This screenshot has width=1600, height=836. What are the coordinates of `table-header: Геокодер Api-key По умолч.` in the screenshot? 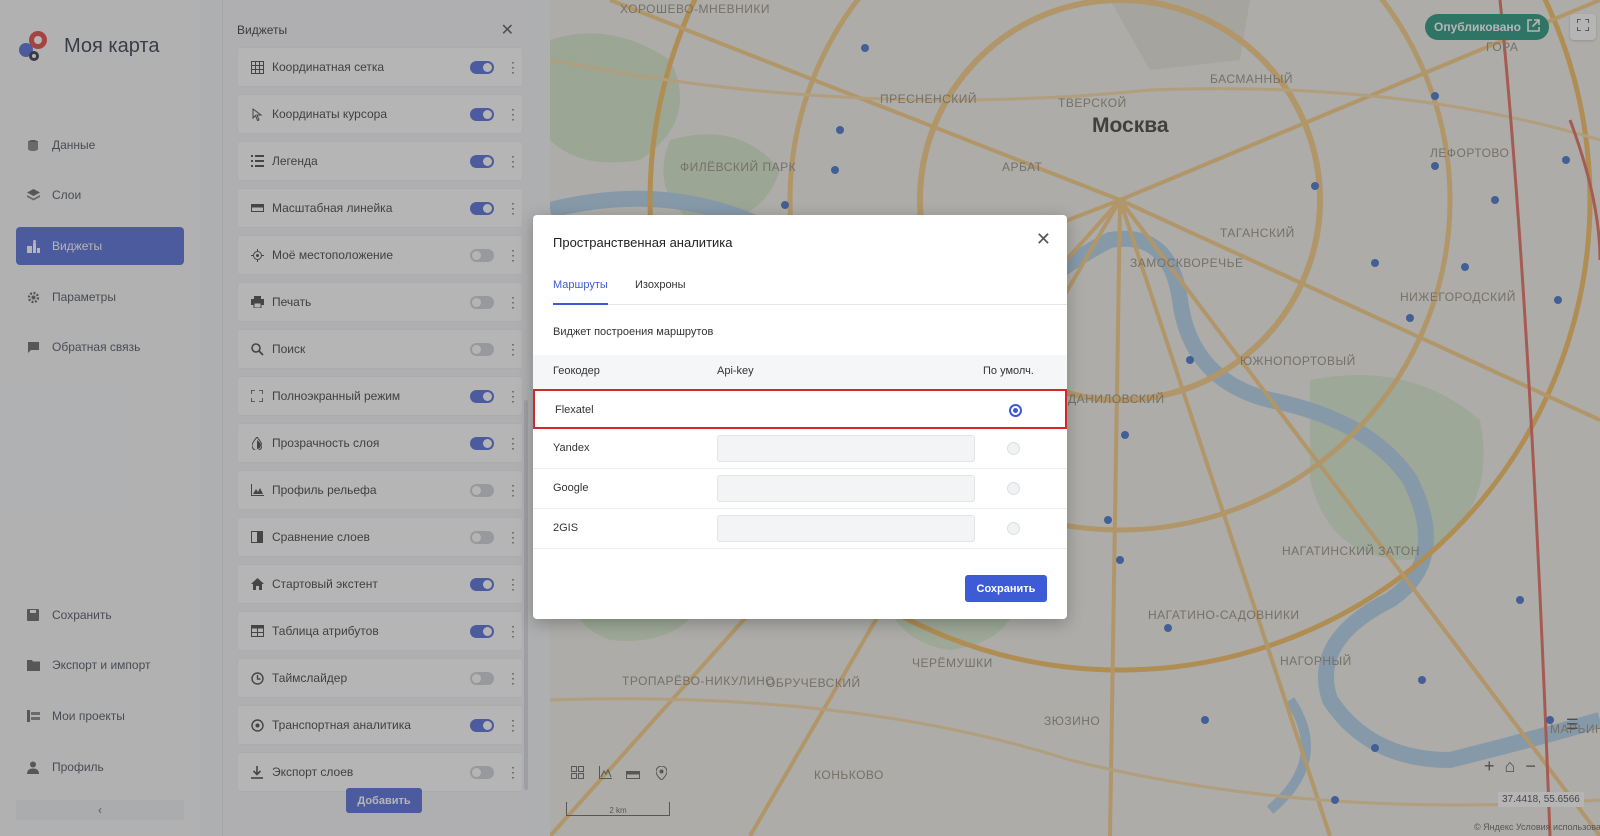 It's located at (800, 372).